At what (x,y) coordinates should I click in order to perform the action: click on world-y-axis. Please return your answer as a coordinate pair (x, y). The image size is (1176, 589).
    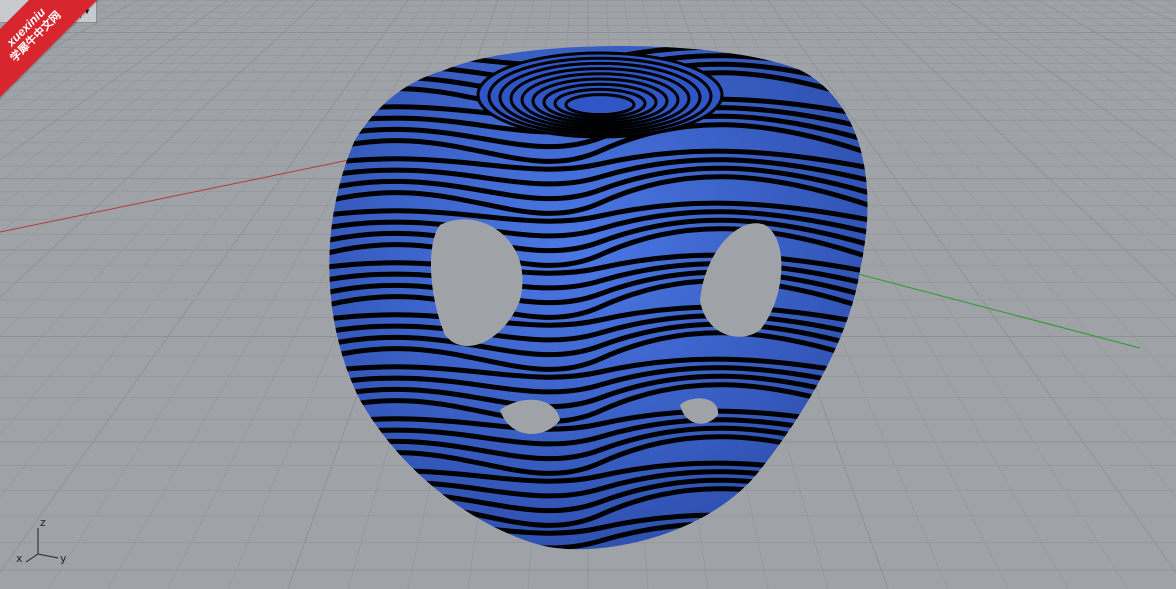
    Looking at the image, I should click on (980, 306).